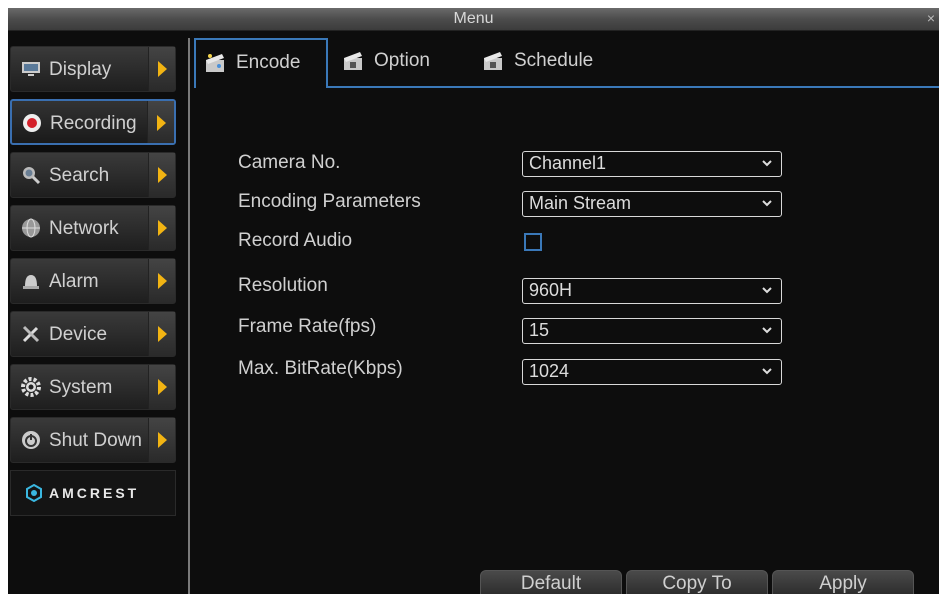  Describe the element at coordinates (549, 371) in the screenshot. I see `select-value: 1024` at that location.